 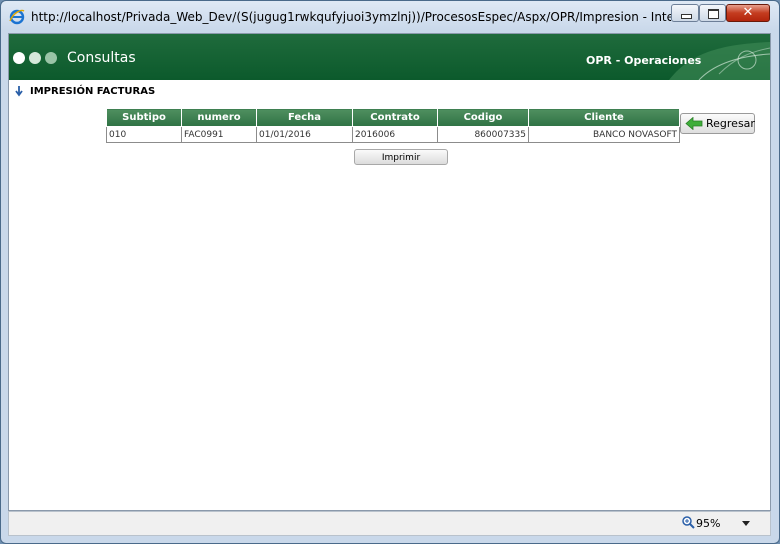 I want to click on column-header-codigo: Codigo, so click(x=483, y=117).